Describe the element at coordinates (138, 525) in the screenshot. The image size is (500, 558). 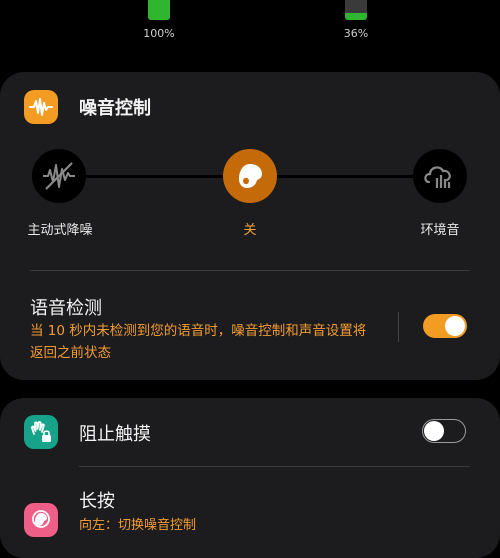
I see `long-press-subtitle: 向左：切换噪音控制` at that location.